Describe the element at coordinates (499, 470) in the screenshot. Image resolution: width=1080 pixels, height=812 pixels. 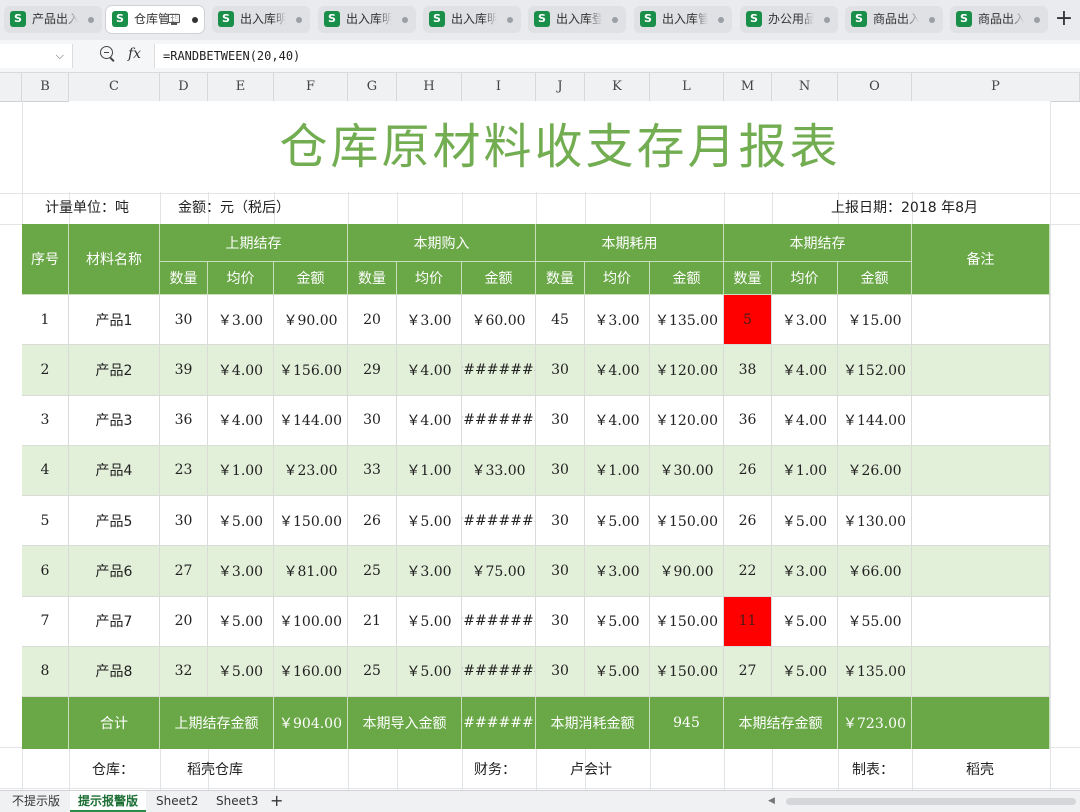
I see `table-cell: ￥33.00` at that location.